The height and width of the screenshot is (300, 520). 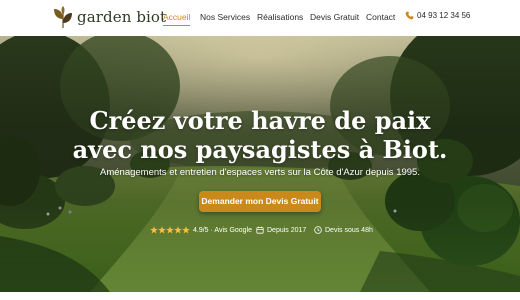 I want to click on phone-link: 04 93 12 34 56, so click(x=437, y=15).